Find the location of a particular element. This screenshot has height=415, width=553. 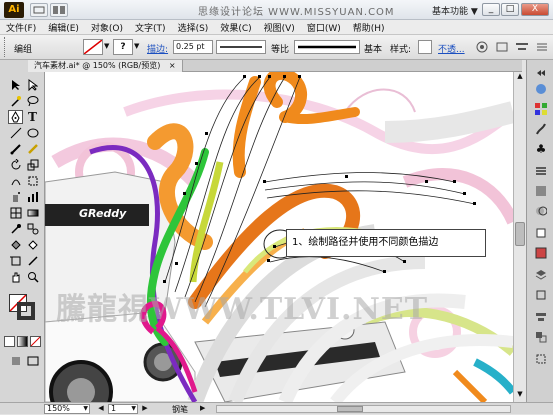

paintbrush-tool-icon is located at coordinates (15, 149).